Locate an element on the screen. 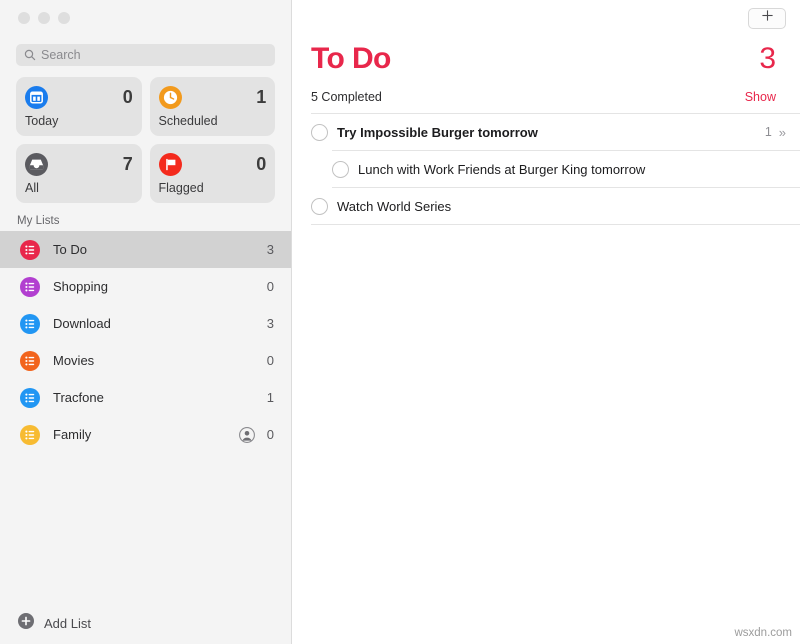  sidebar-item-family: Family 0 is located at coordinates (145, 434).